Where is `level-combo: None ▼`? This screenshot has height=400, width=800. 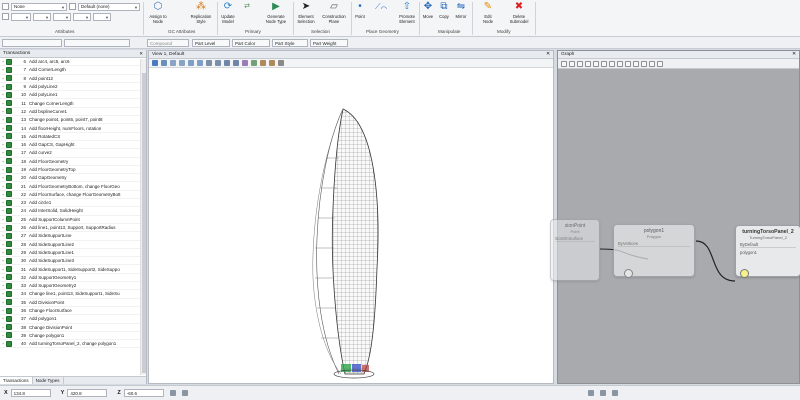
level-combo: None ▼ is located at coordinates (39, 6).